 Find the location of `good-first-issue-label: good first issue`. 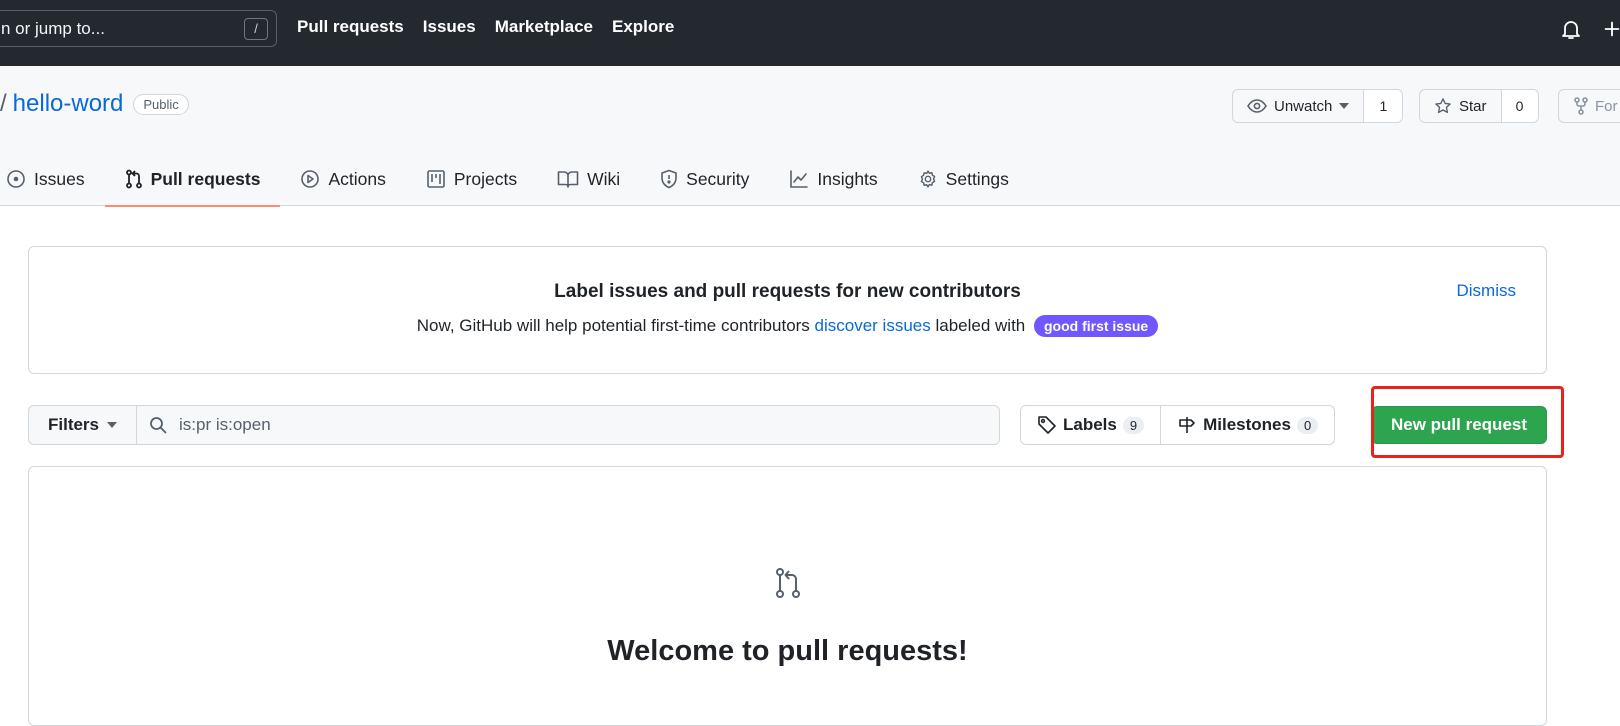

good-first-issue-label: good first issue is located at coordinates (1096, 326).